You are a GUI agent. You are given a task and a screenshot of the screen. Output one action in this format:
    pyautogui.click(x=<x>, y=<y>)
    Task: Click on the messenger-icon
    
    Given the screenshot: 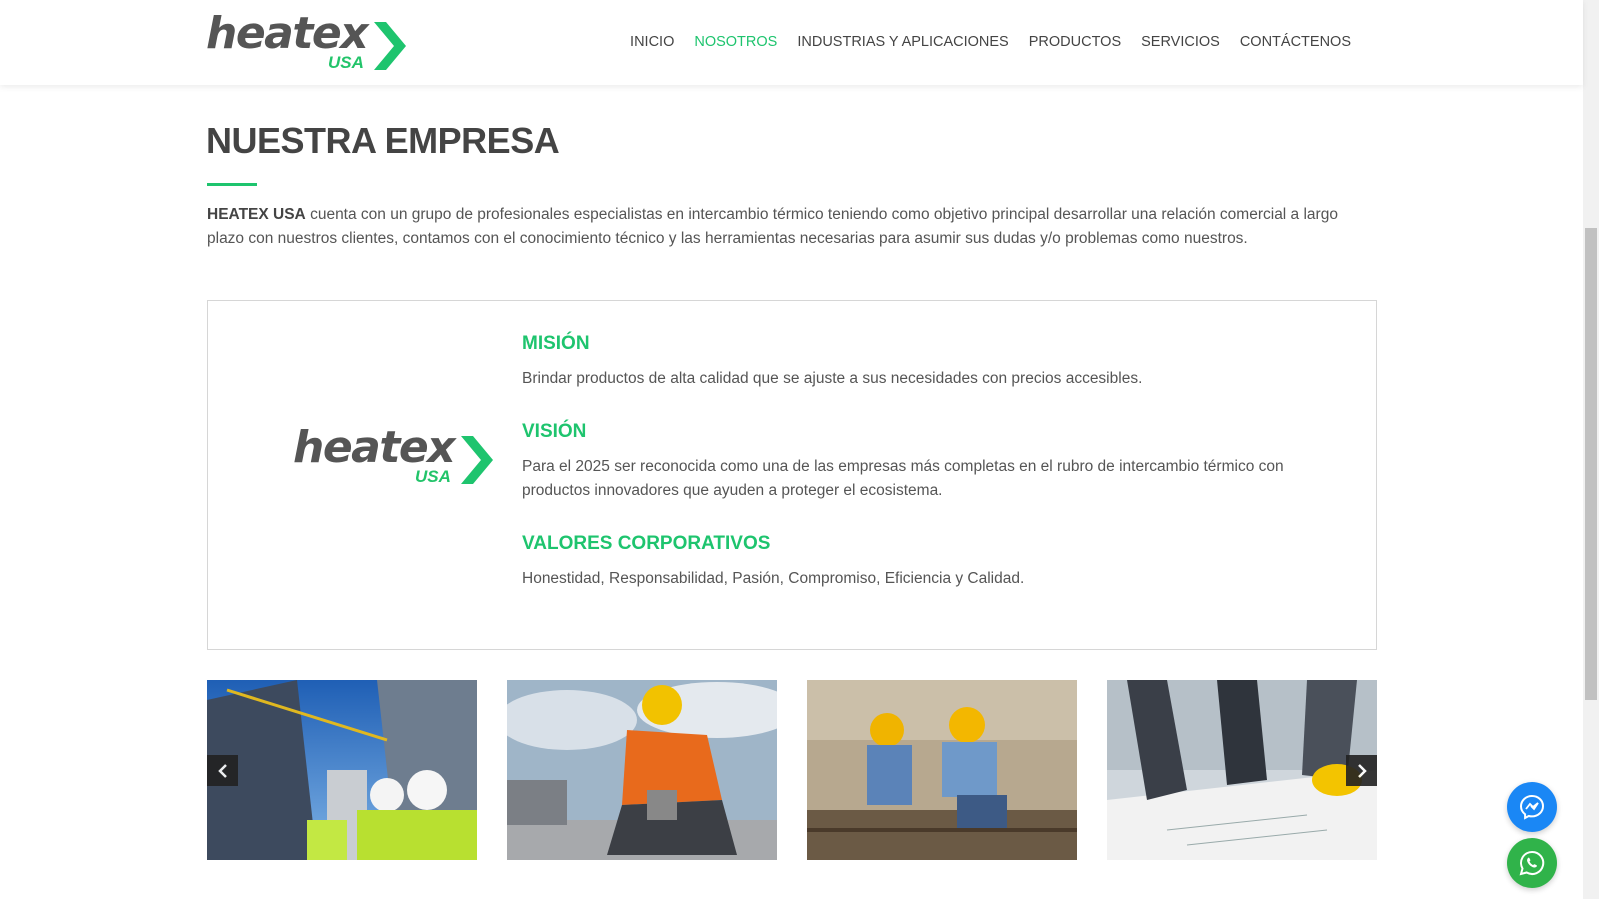 What is the action you would take?
    pyautogui.click(x=1532, y=807)
    